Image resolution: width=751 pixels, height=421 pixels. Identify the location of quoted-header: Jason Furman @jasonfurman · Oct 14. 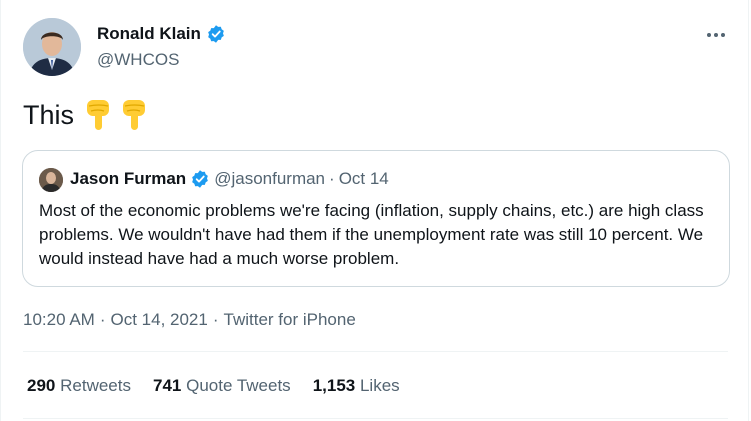
(229, 179).